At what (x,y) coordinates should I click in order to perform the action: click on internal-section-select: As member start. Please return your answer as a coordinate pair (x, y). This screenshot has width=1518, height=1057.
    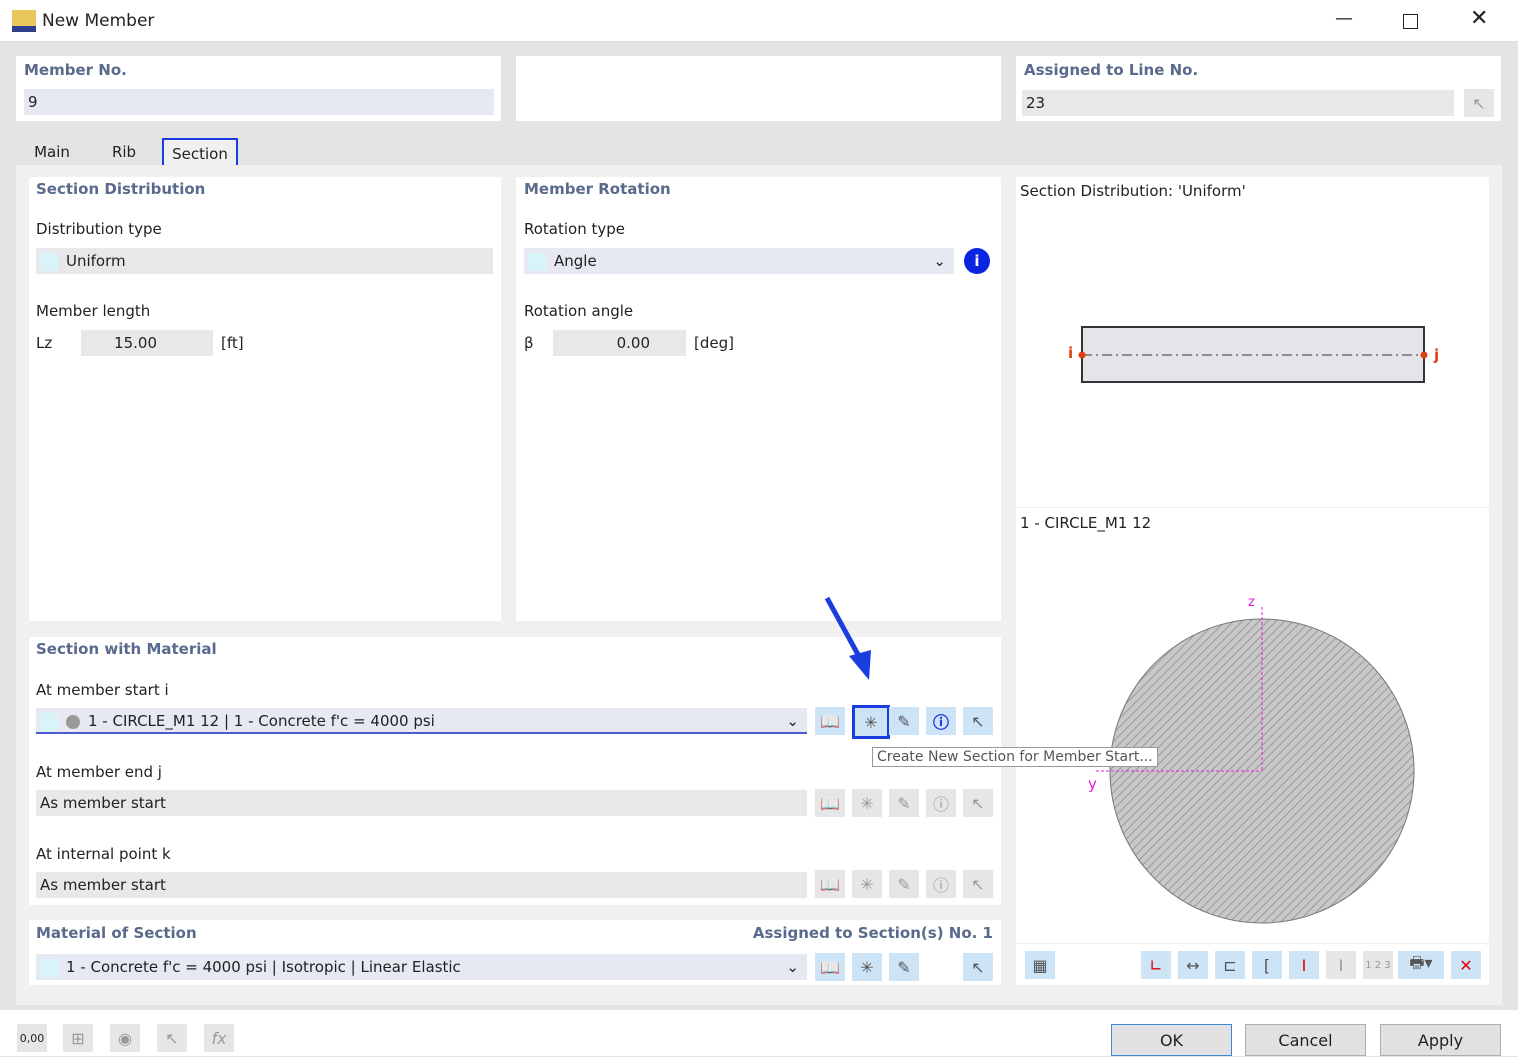
    Looking at the image, I should click on (421, 885).